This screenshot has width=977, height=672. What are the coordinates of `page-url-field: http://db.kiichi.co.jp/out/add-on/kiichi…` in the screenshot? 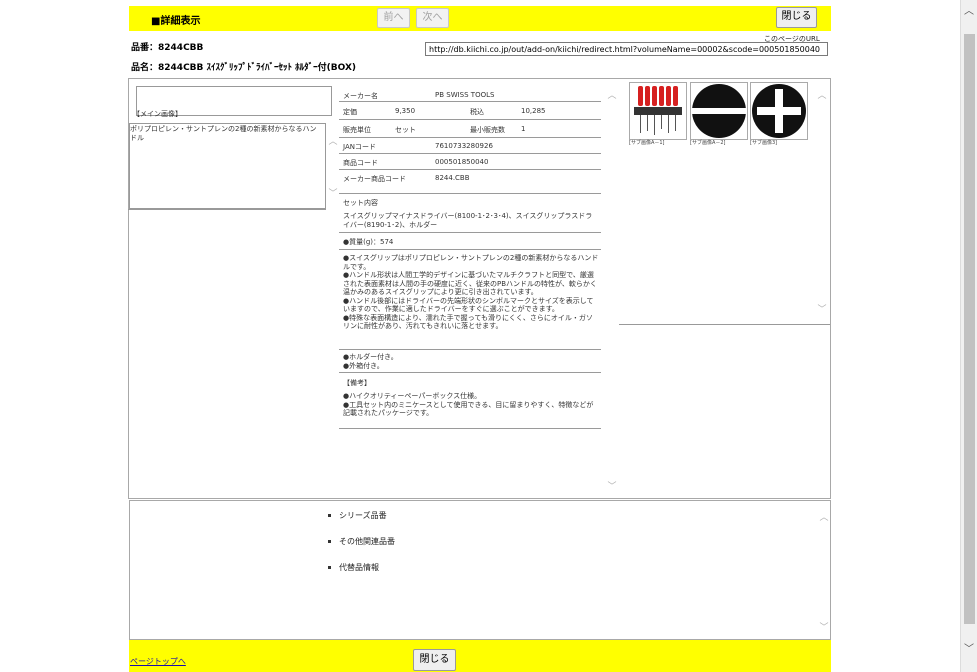 It's located at (626, 49).